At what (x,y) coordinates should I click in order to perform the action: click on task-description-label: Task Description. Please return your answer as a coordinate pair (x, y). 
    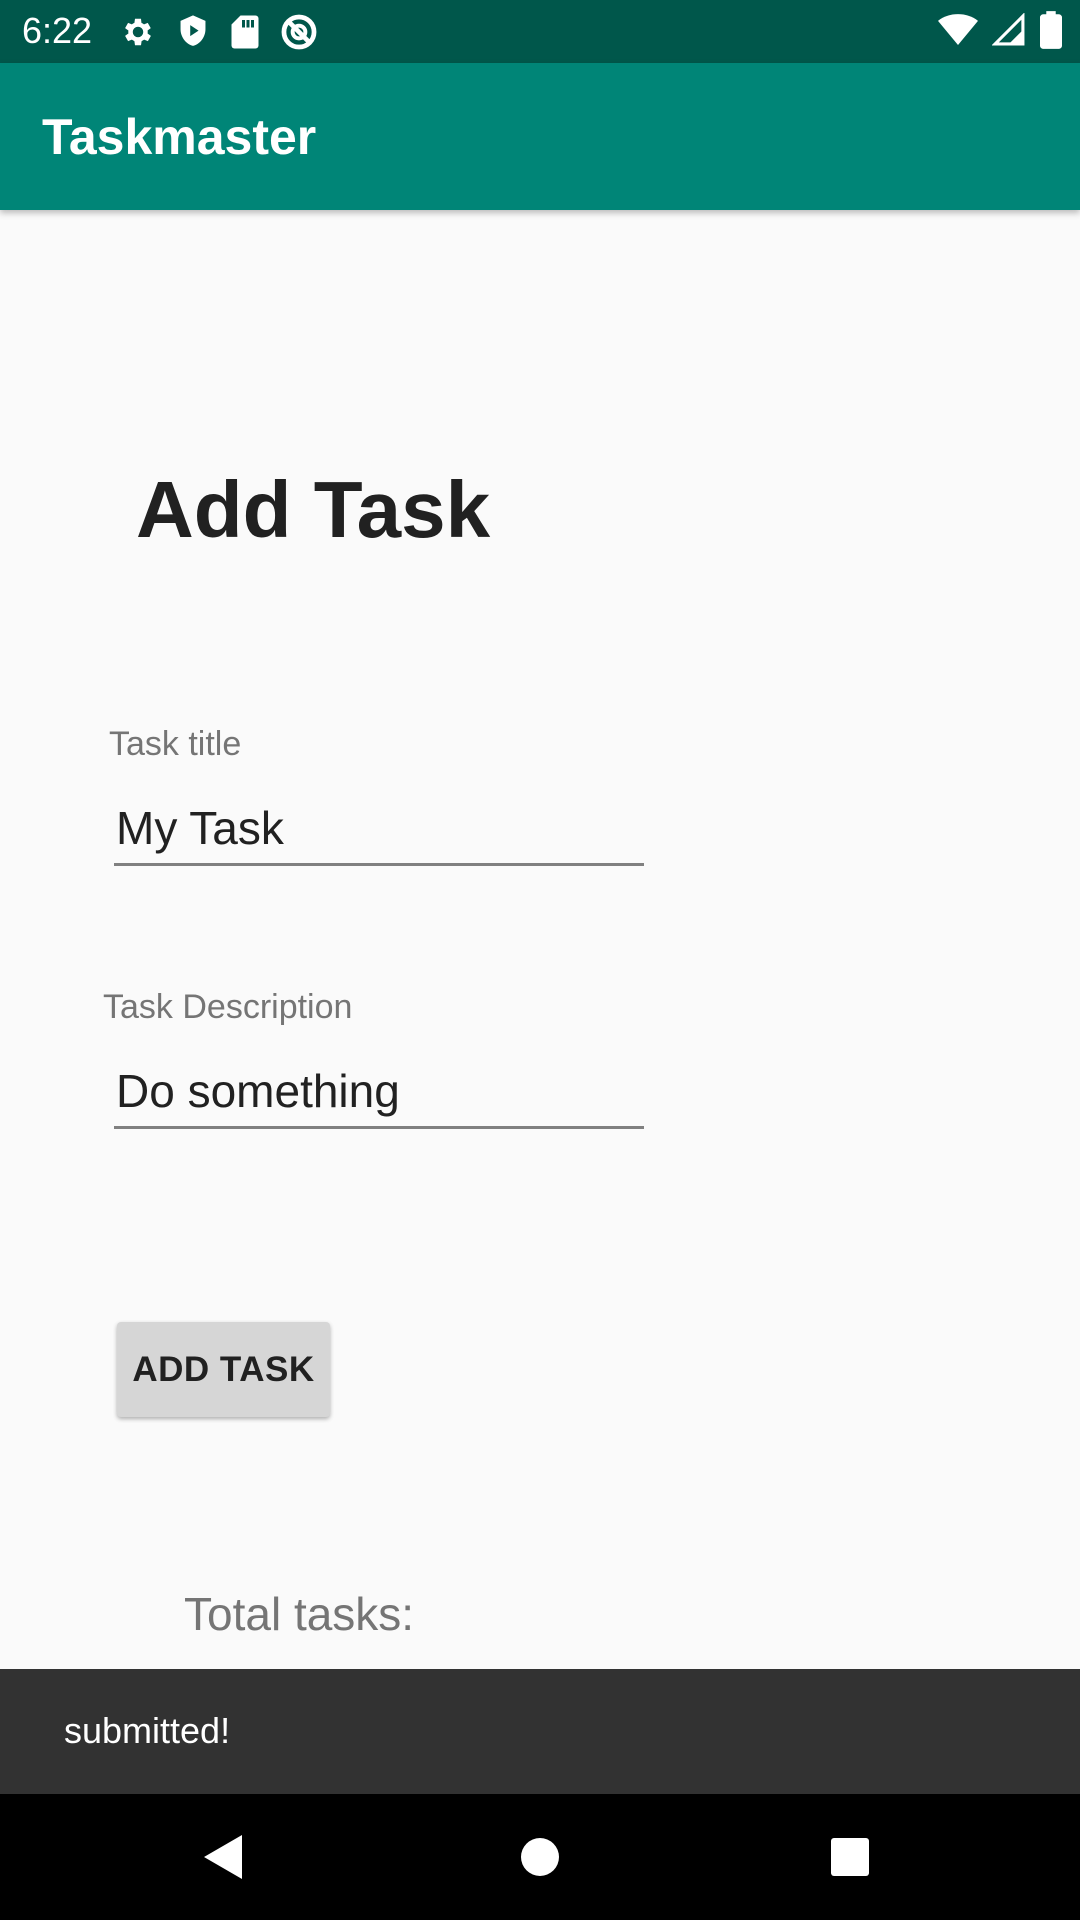
    Looking at the image, I should click on (228, 1007).